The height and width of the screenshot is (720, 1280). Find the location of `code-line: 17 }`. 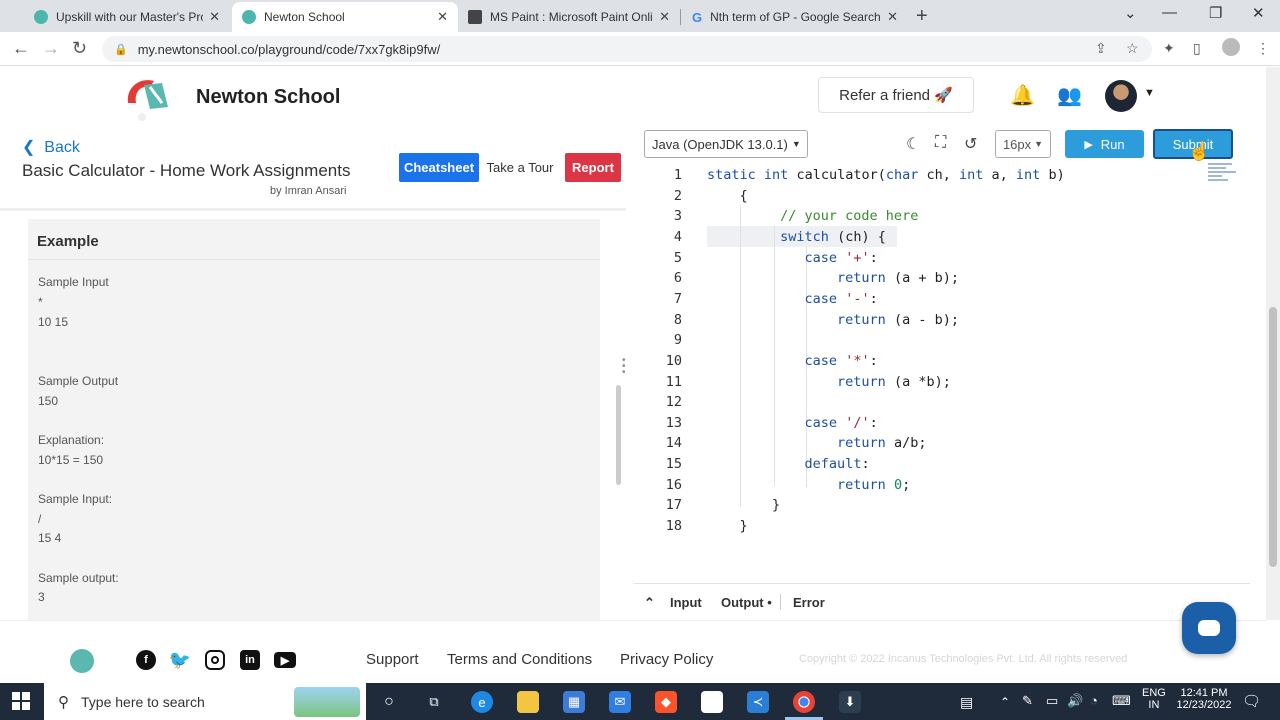

code-line: 17 } is located at coordinates (934, 505).